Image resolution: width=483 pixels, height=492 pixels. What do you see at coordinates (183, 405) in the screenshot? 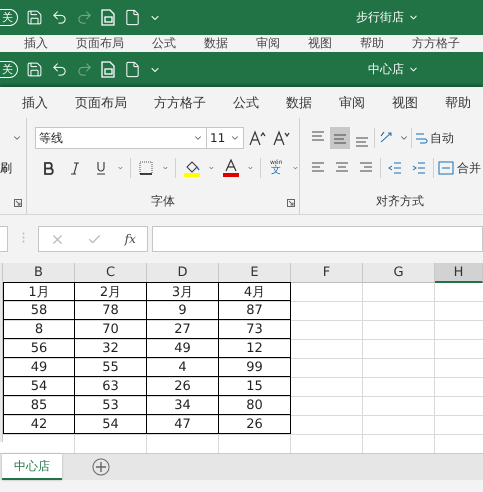
I see `table-cell: 34` at bounding box center [183, 405].